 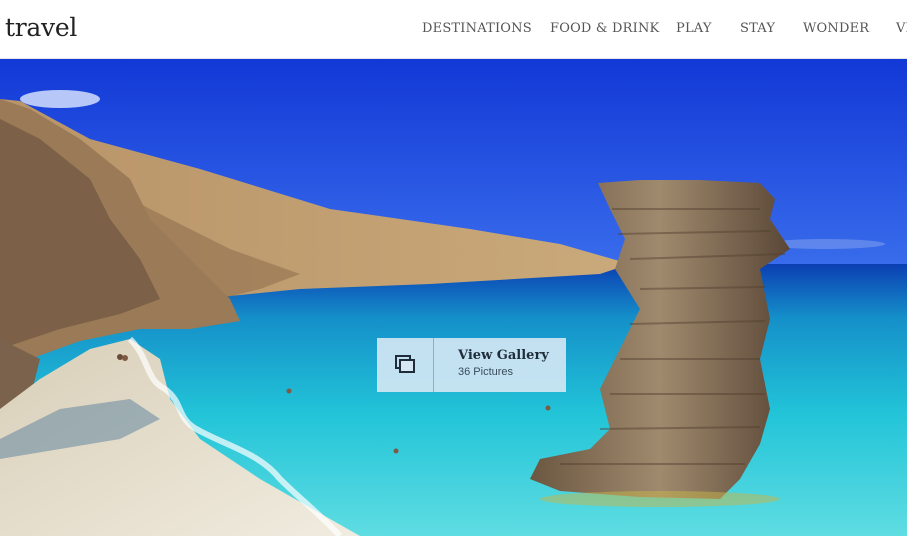 I want to click on view-gallery-button: View Gallery 36 Pictures, so click(x=471, y=365).